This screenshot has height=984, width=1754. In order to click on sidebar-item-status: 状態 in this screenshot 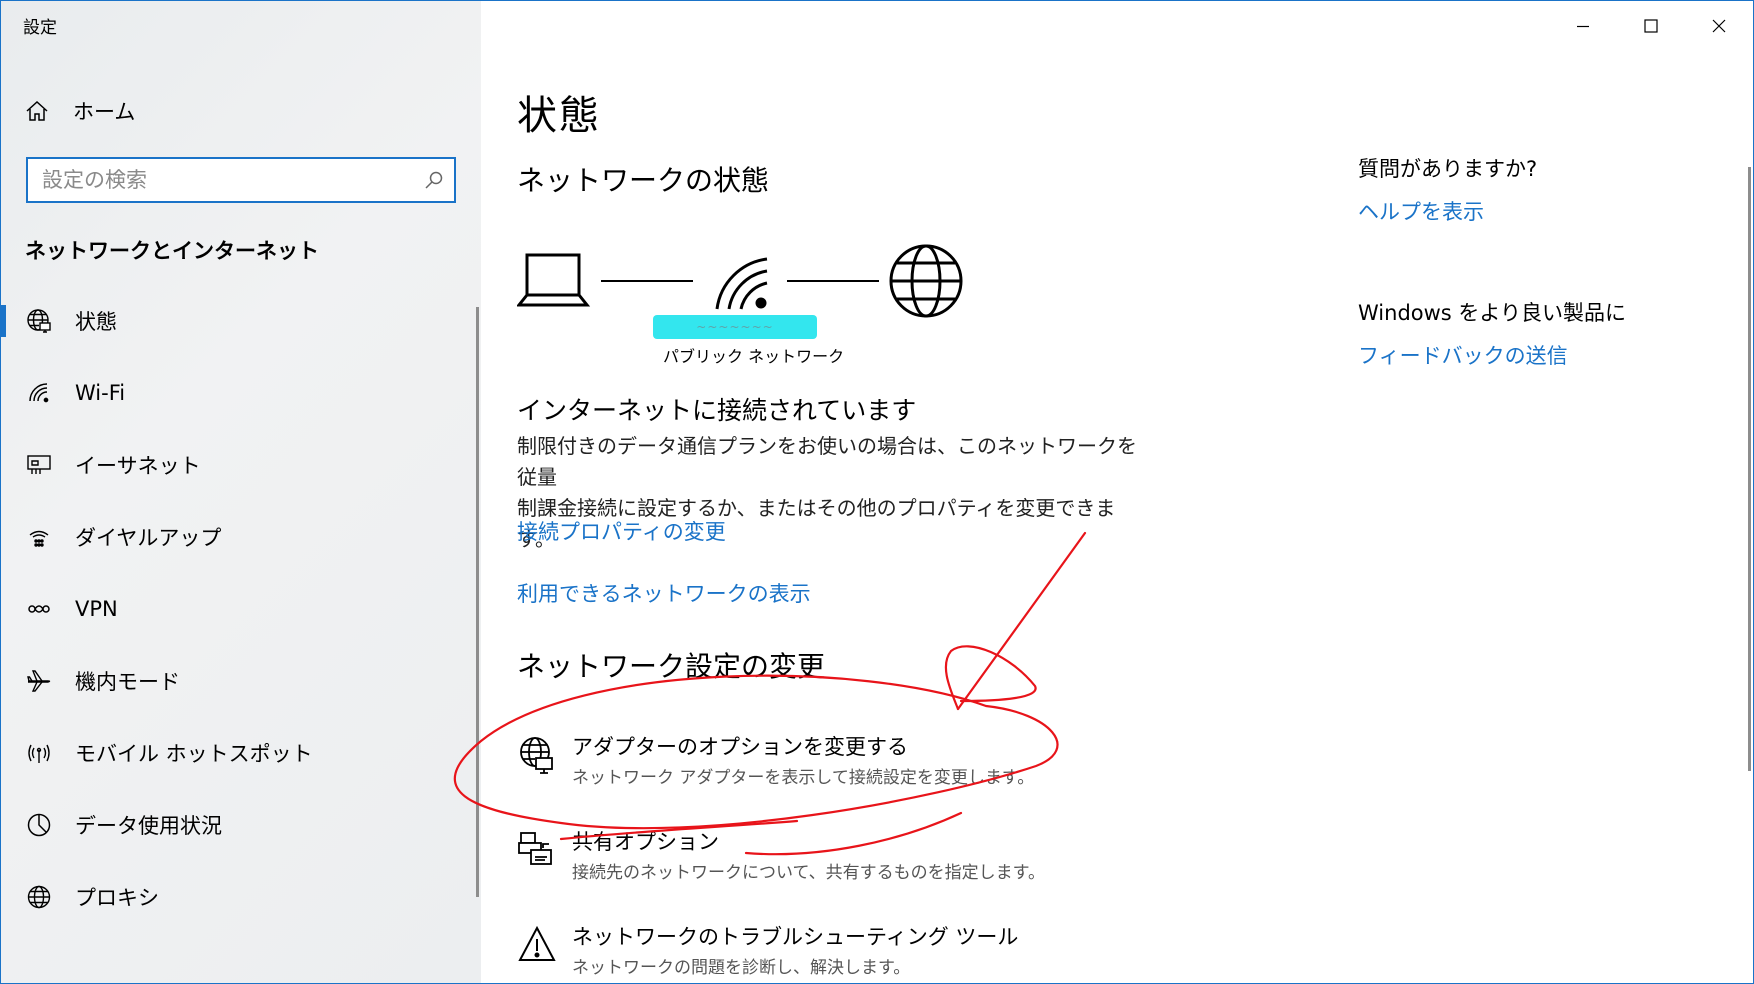, I will do `click(241, 321)`.